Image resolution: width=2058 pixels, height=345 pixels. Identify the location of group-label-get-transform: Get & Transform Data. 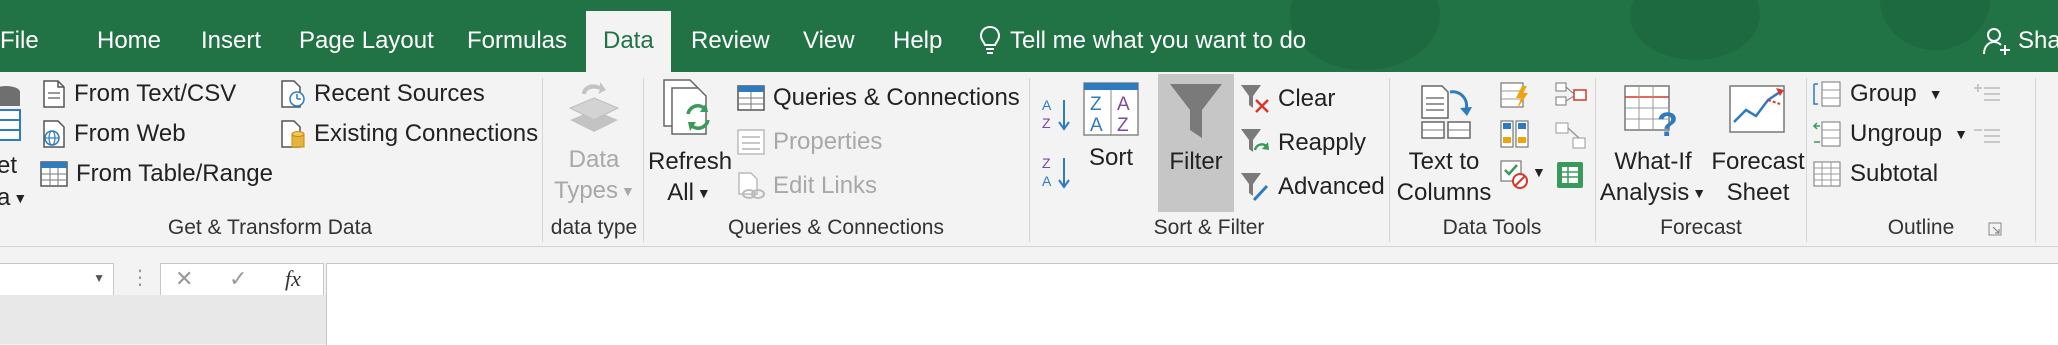
(270, 227).